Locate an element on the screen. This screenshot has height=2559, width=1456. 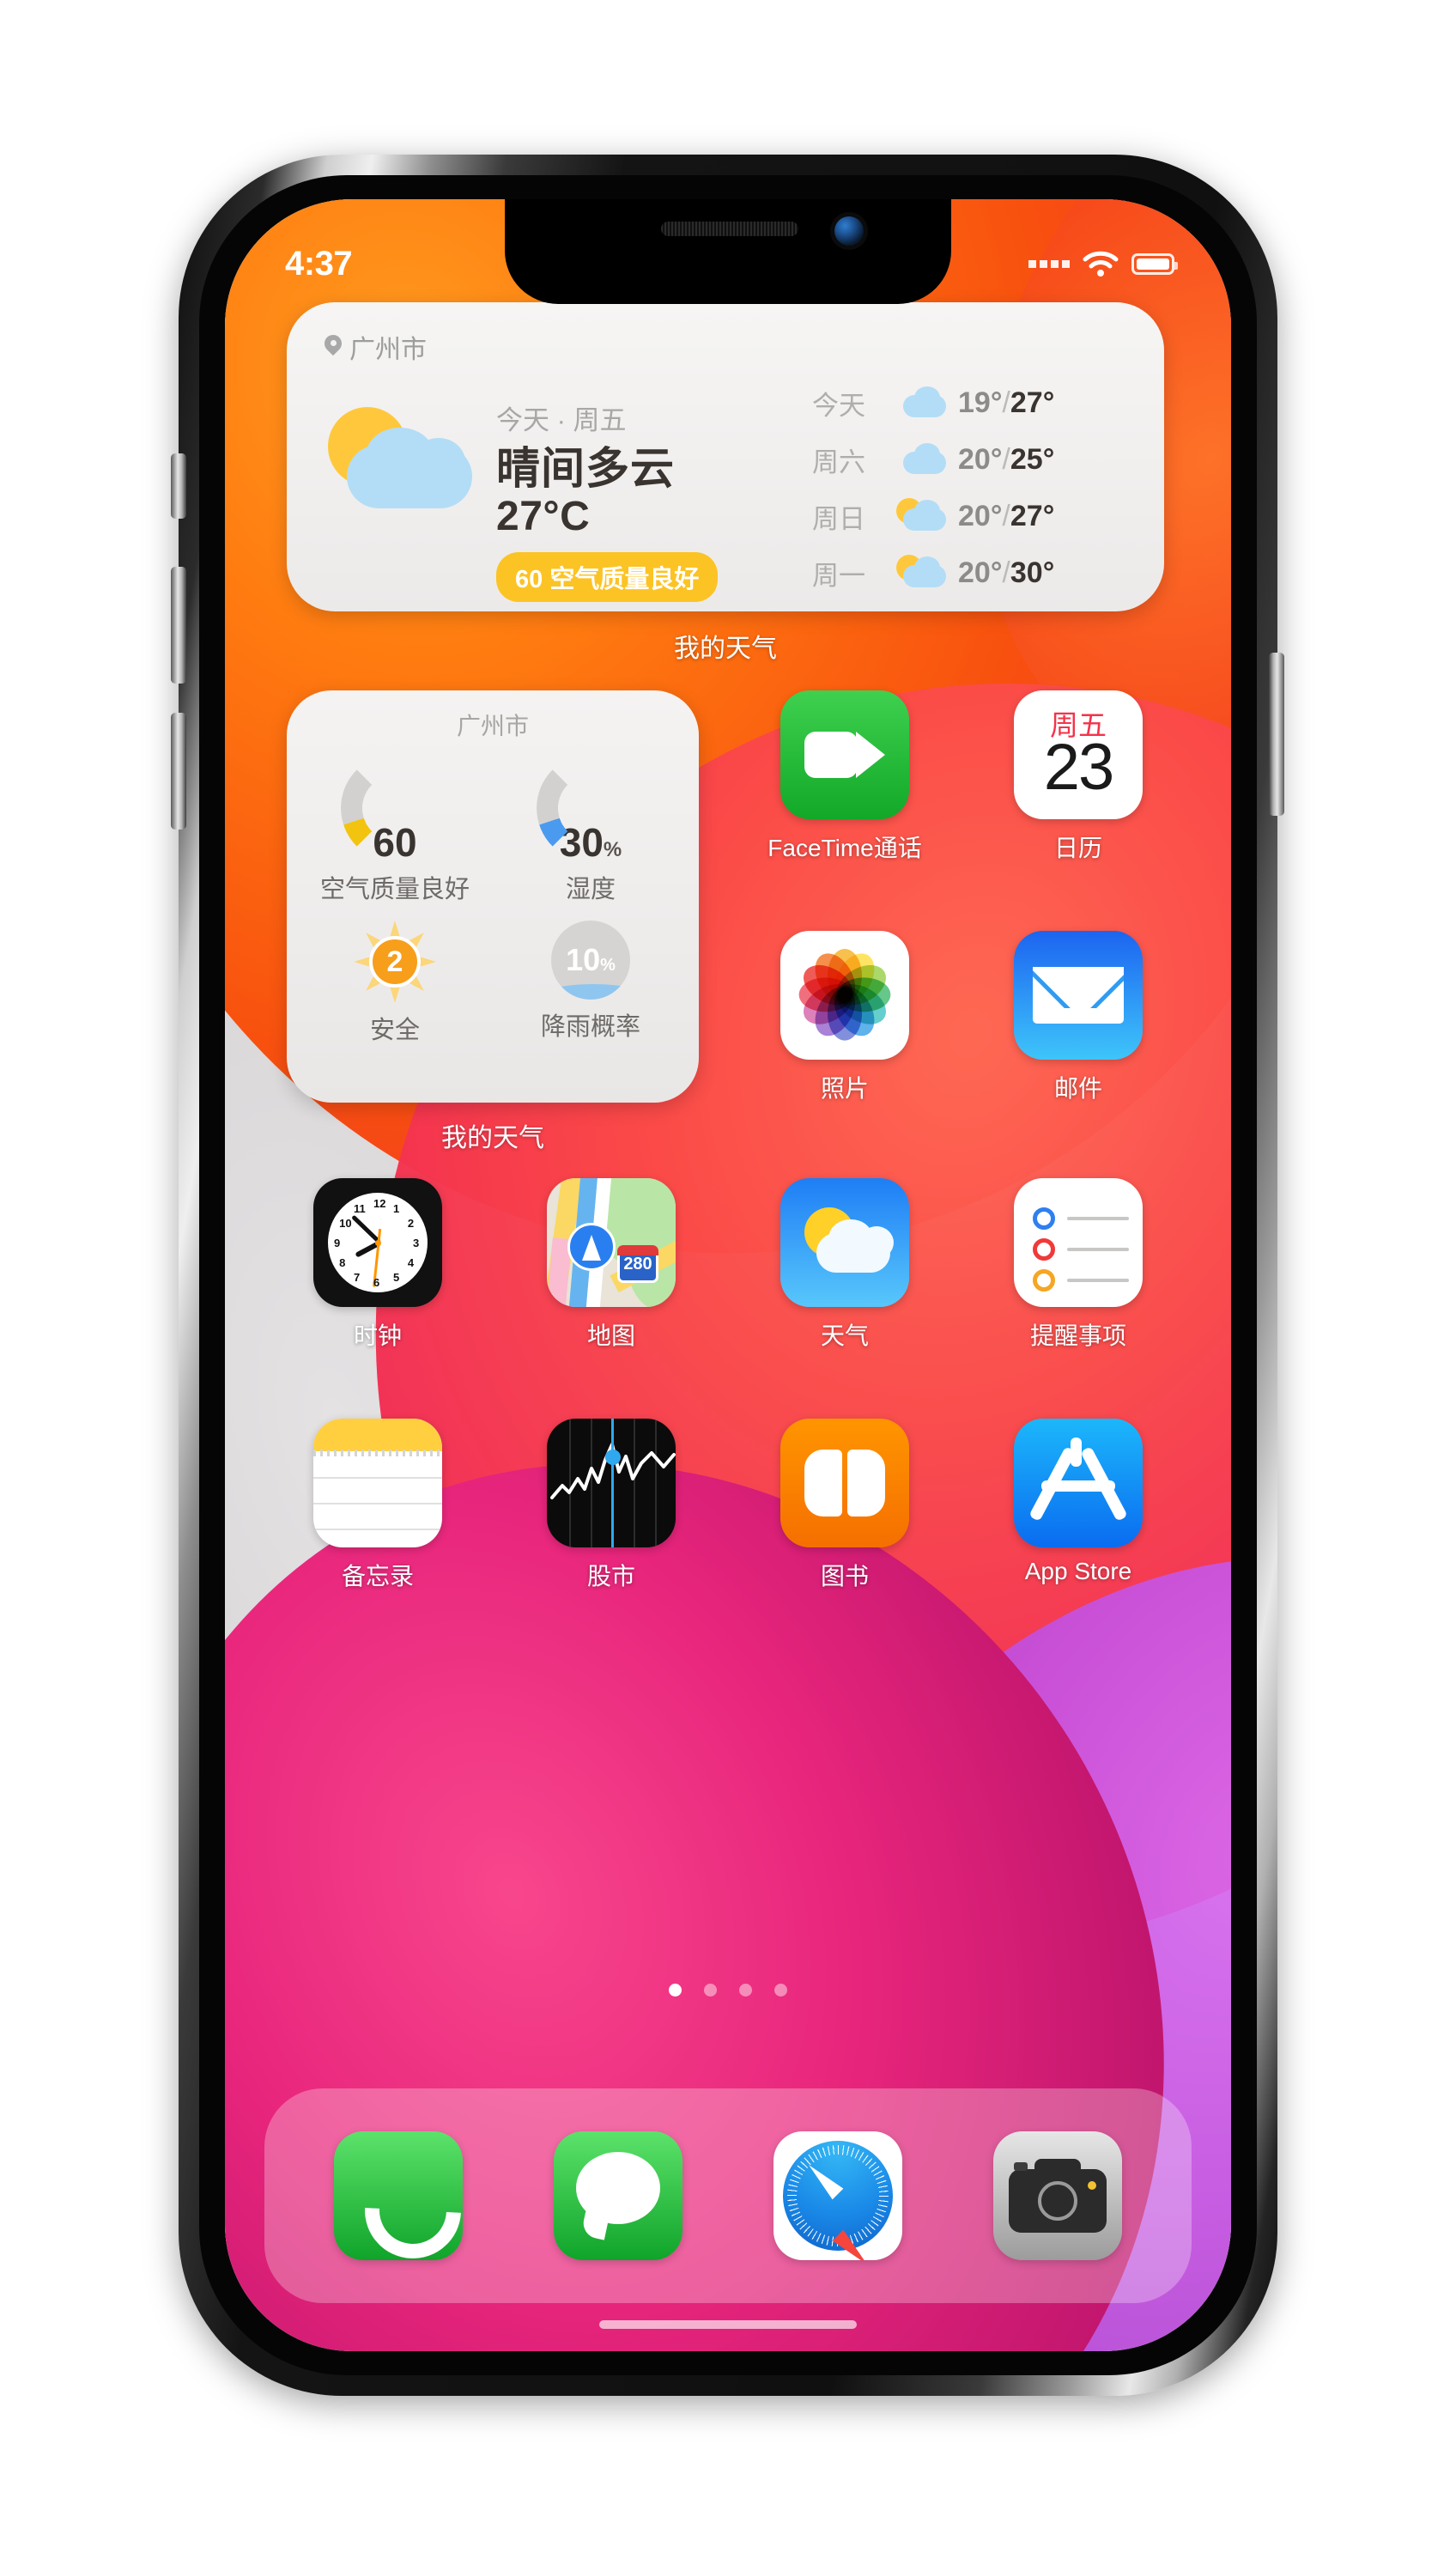
aqi-gauge-icon is located at coordinates (395, 808).